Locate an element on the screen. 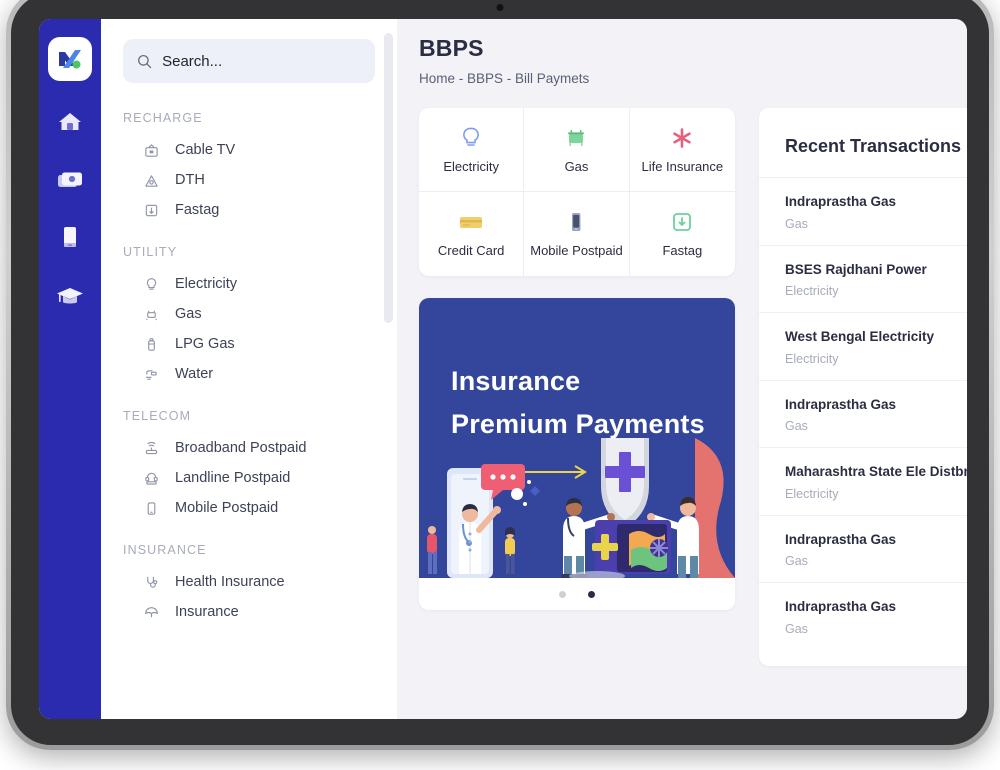  transaction-name: Indraprastha Gas is located at coordinates (841, 201).